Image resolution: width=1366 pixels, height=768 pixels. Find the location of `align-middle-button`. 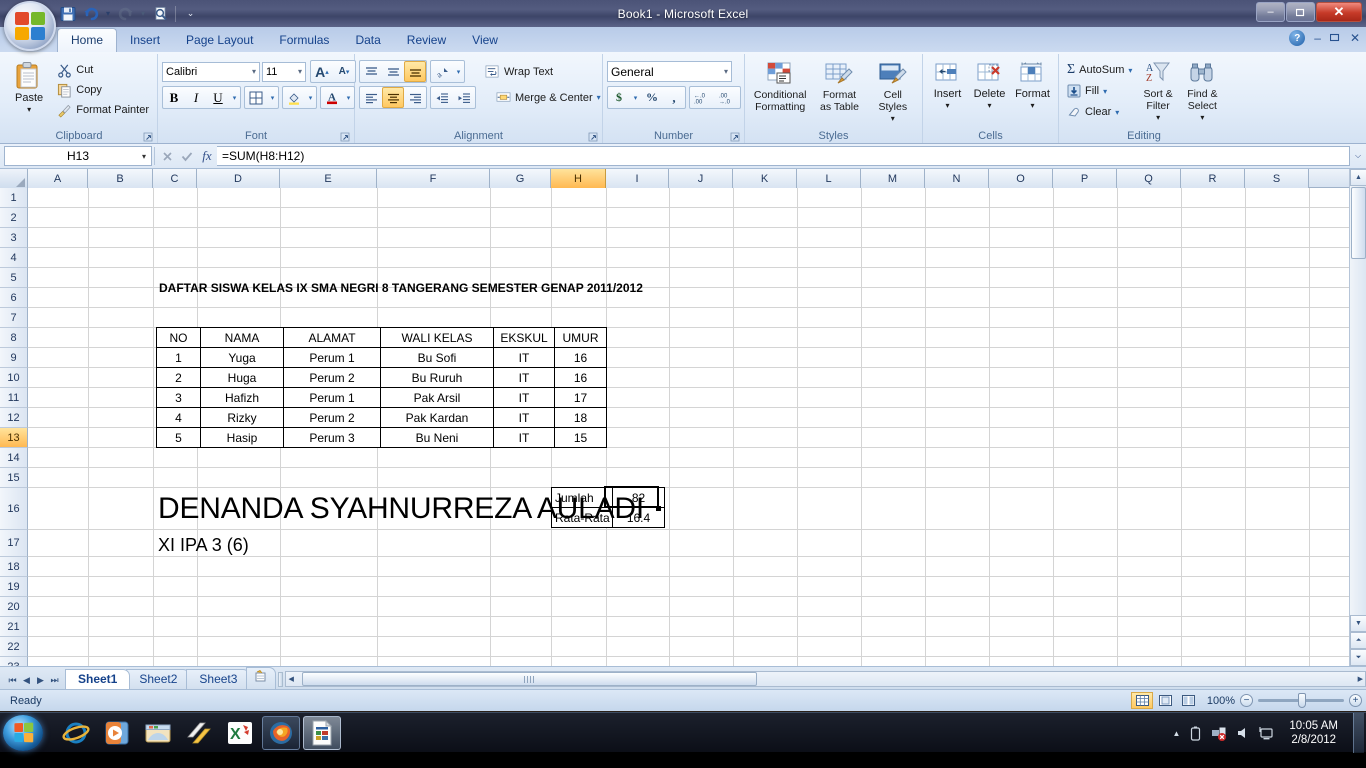

align-middle-button is located at coordinates (393, 71).